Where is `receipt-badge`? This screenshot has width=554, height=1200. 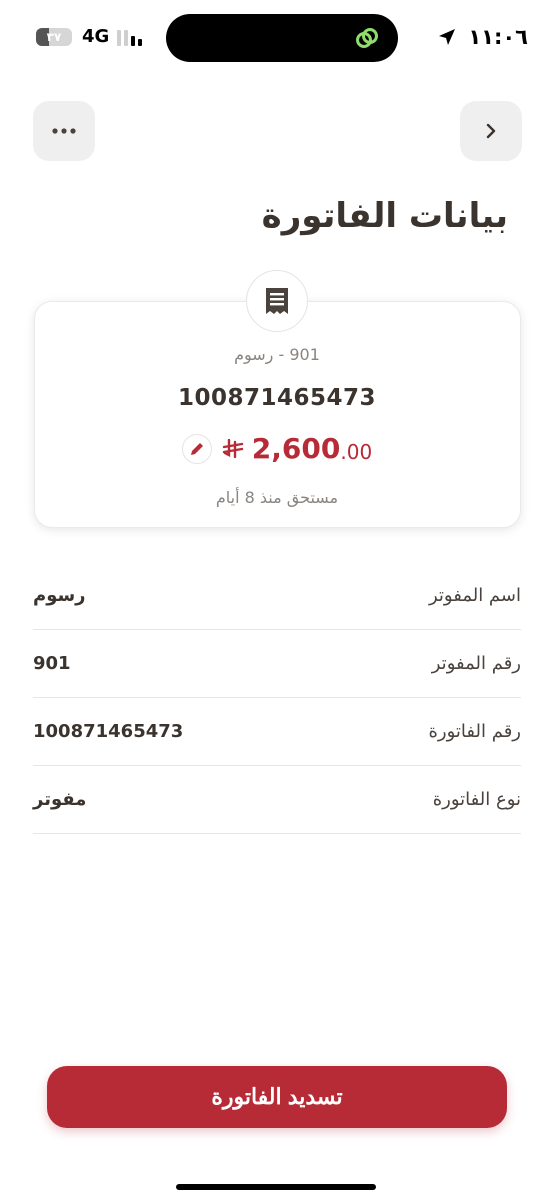
receipt-badge is located at coordinates (277, 301).